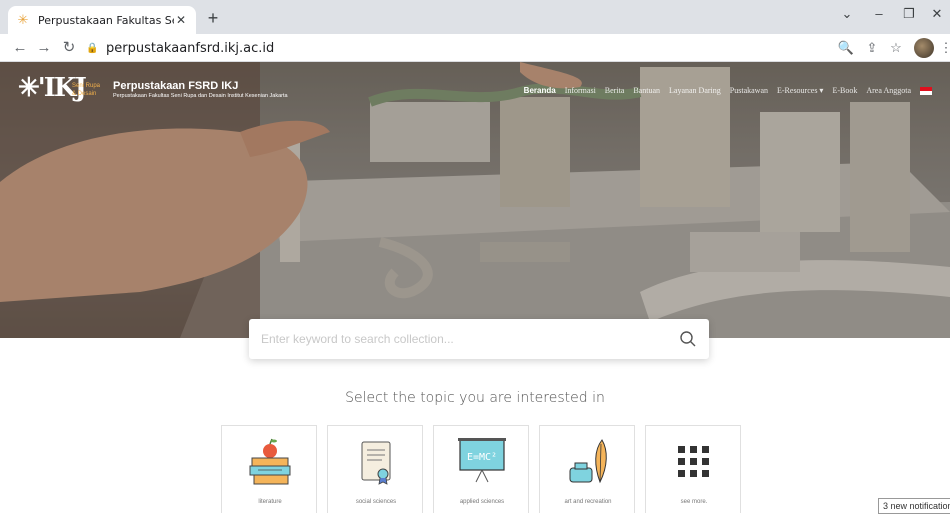  What do you see at coordinates (588, 461) in the screenshot?
I see `ink-quill-icon` at bounding box center [588, 461].